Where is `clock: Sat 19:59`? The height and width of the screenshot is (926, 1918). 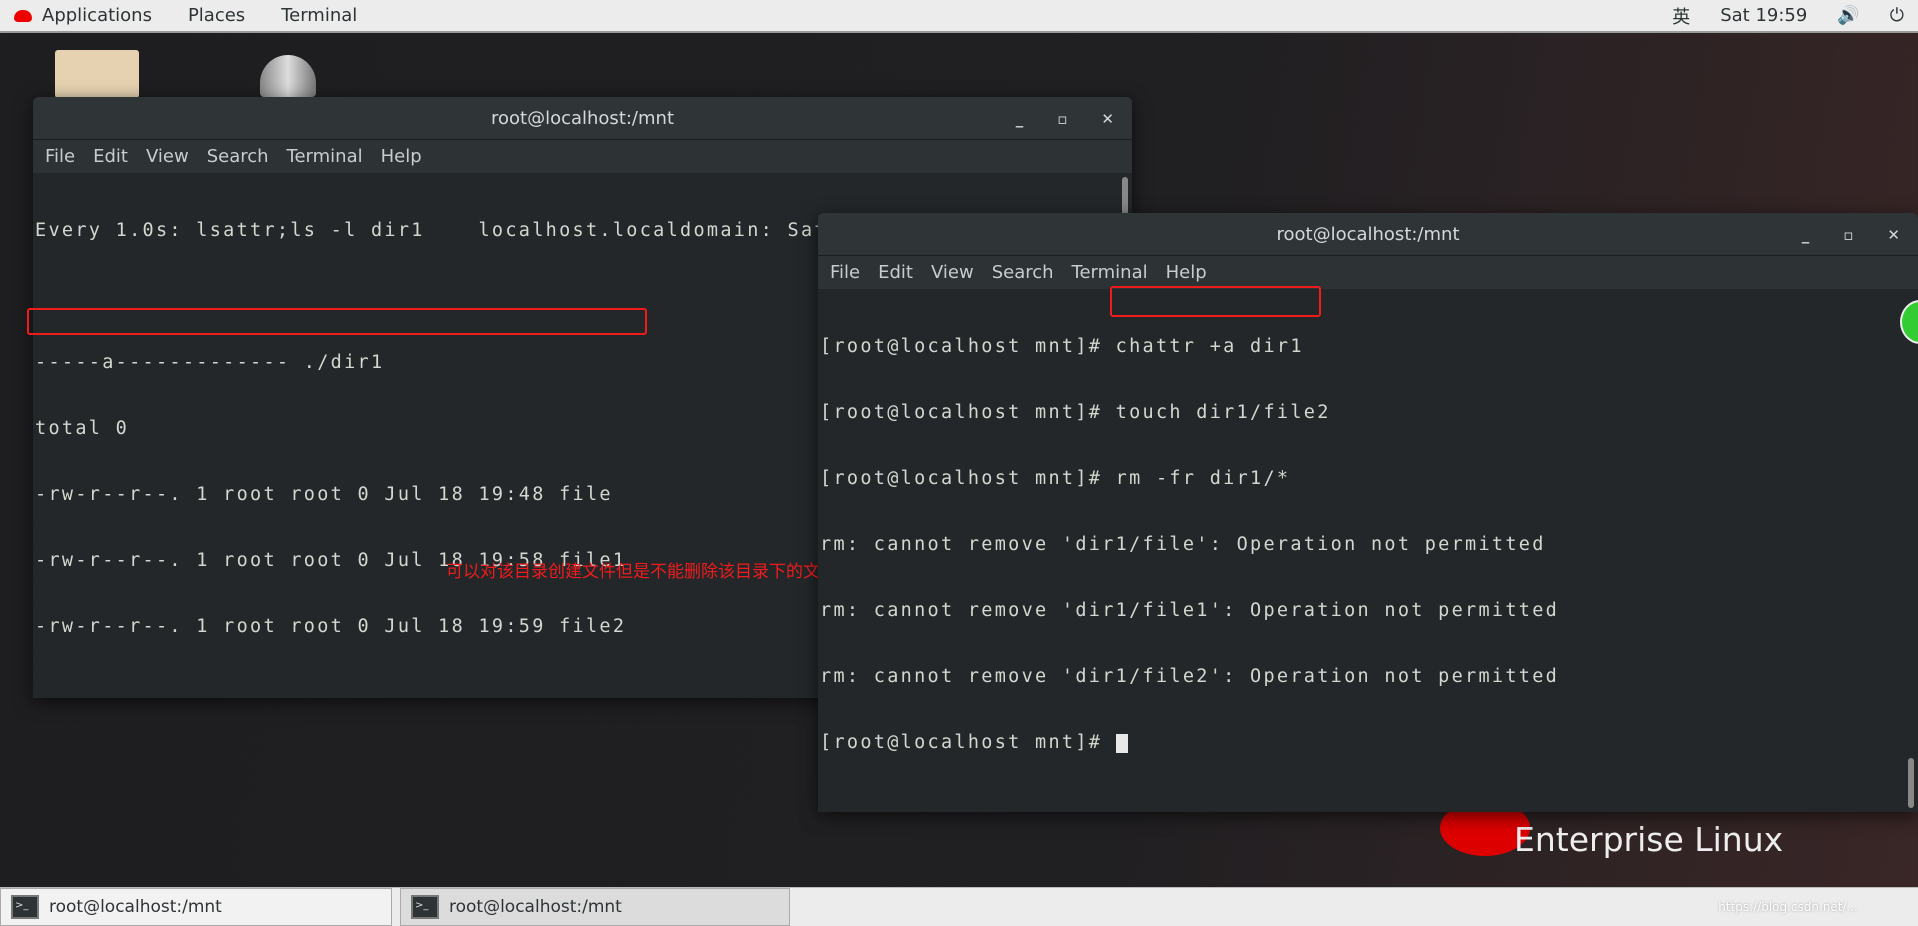 clock: Sat 19:59 is located at coordinates (1763, 15).